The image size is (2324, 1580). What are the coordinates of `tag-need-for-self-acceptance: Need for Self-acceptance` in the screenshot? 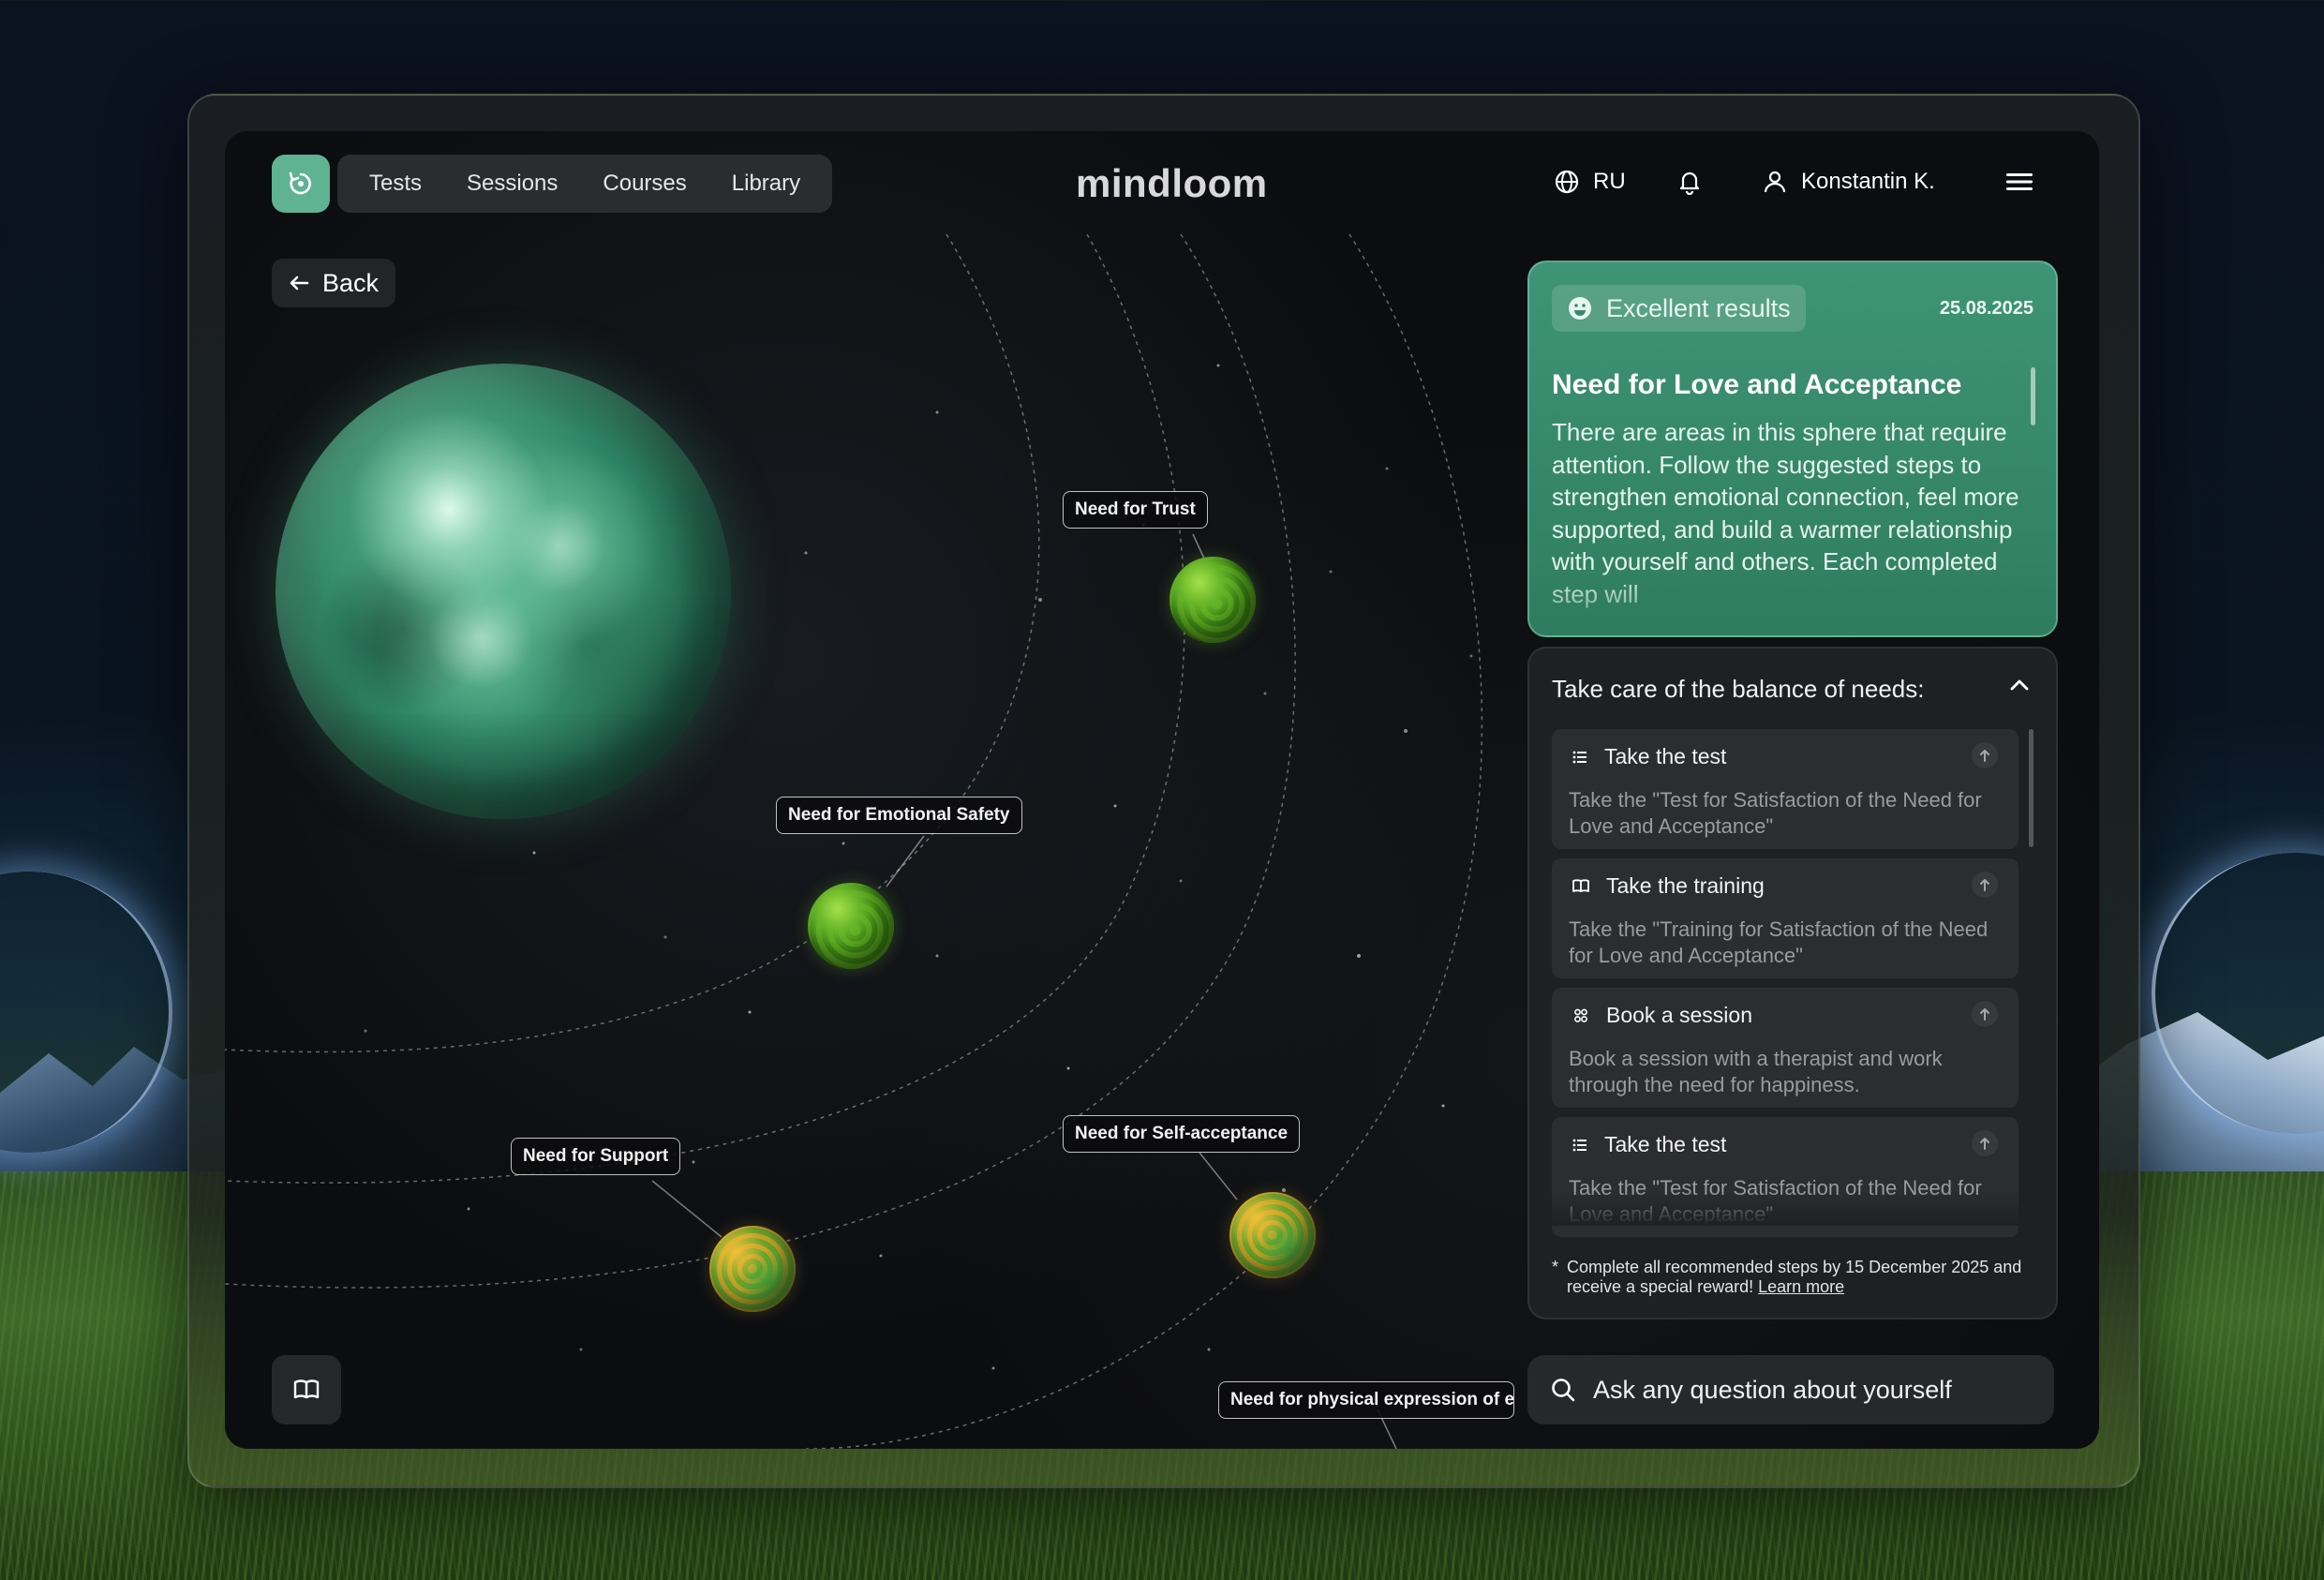 It's located at (1182, 1134).